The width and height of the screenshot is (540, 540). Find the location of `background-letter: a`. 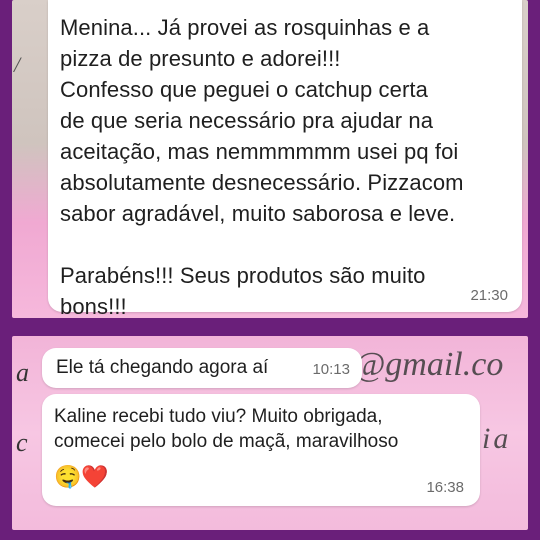

background-letter: a is located at coordinates (22, 372).